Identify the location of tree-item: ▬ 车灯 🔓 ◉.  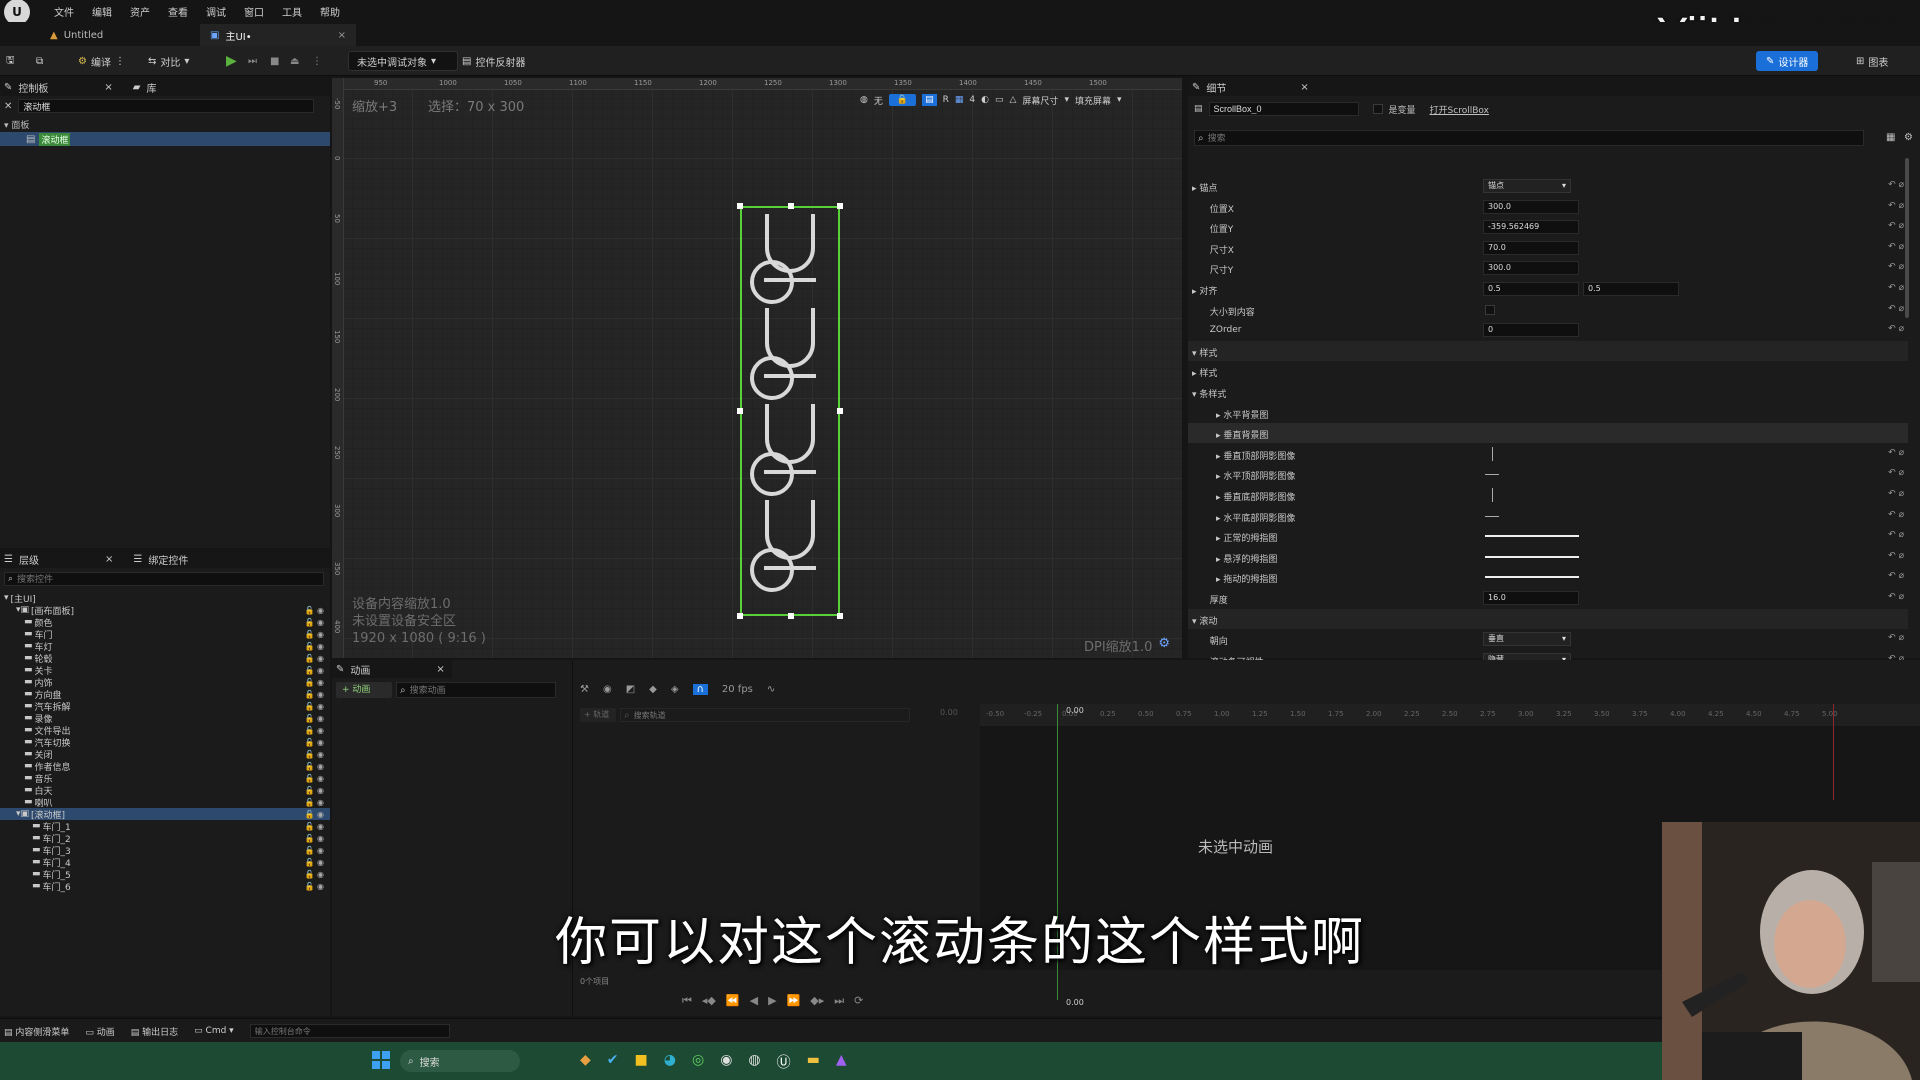
(165, 646).